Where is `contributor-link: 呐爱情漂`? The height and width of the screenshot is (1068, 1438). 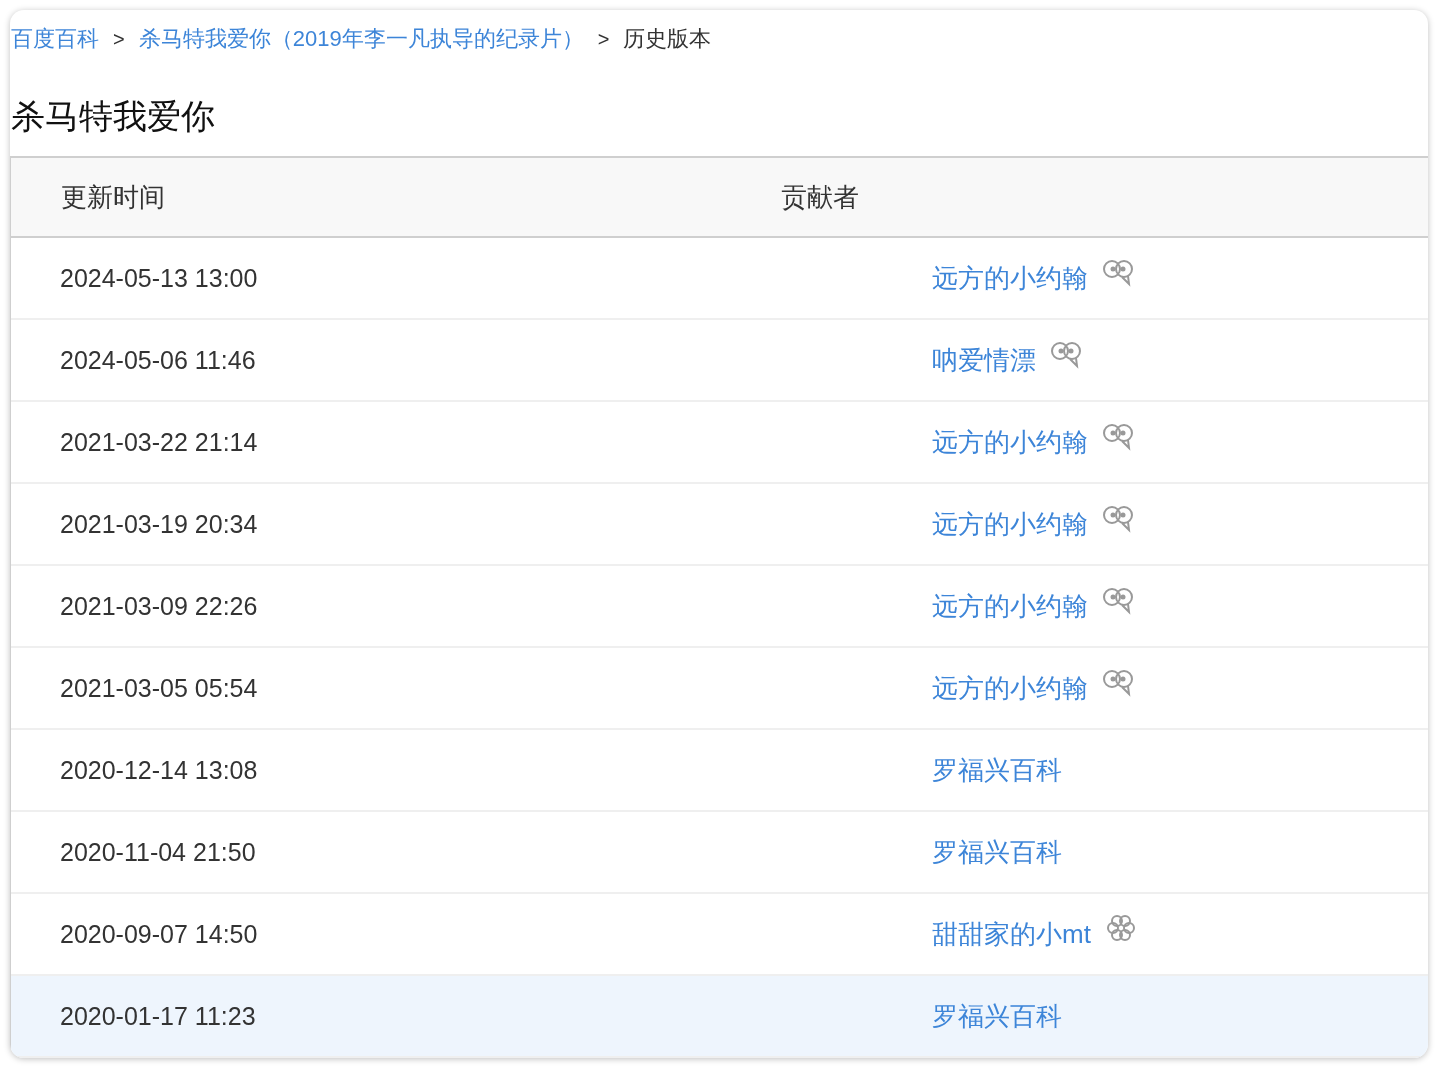 contributor-link: 呐爱情漂 is located at coordinates (984, 360).